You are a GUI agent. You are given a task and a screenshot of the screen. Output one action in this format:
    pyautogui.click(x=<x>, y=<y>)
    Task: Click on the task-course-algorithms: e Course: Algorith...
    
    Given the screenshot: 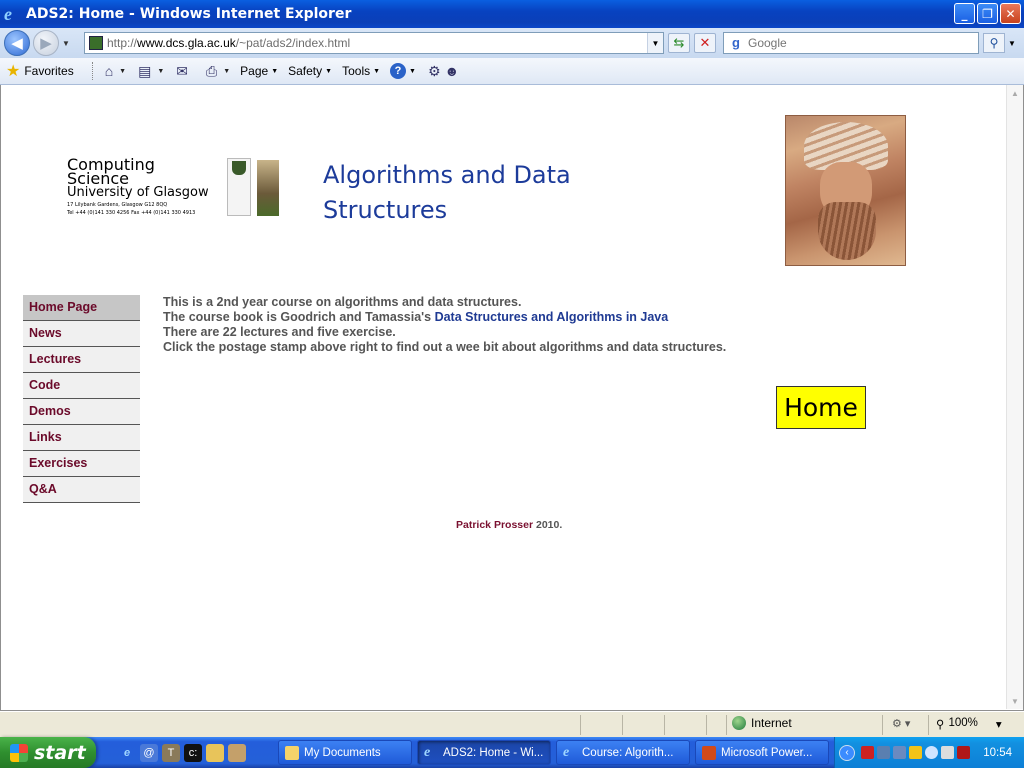 What is the action you would take?
    pyautogui.click(x=623, y=752)
    